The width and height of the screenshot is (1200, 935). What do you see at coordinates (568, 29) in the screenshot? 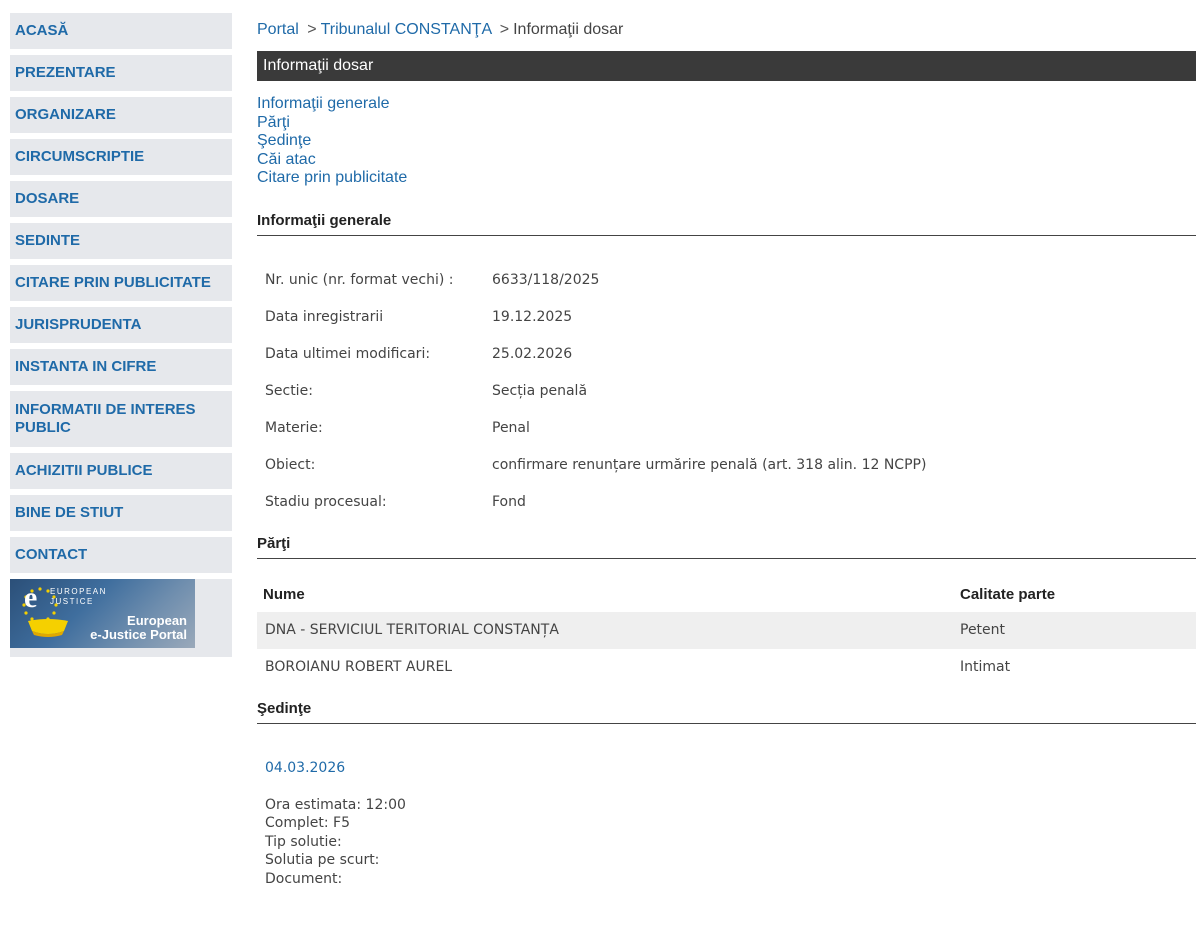
I see `breadcrumb-current: Informaţii dosar` at bounding box center [568, 29].